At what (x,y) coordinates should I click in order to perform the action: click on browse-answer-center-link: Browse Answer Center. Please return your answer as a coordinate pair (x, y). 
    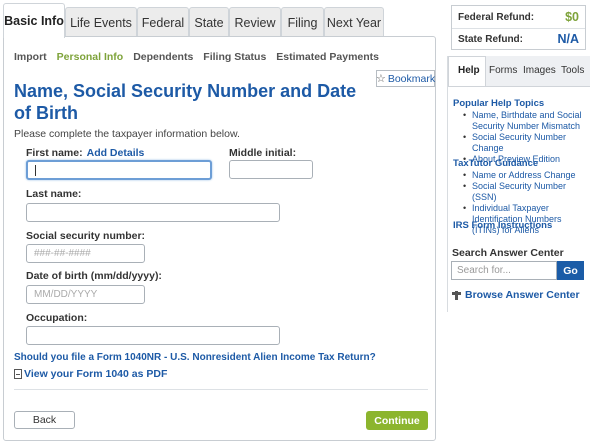
    Looking at the image, I should click on (516, 295).